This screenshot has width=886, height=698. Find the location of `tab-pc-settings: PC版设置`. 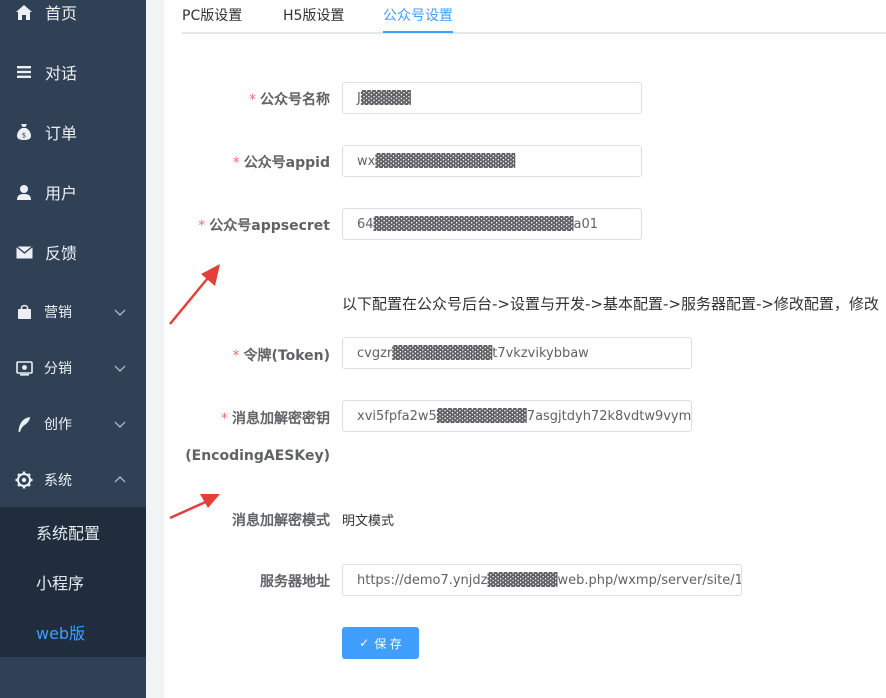

tab-pc-settings: PC版设置 is located at coordinates (212, 15).